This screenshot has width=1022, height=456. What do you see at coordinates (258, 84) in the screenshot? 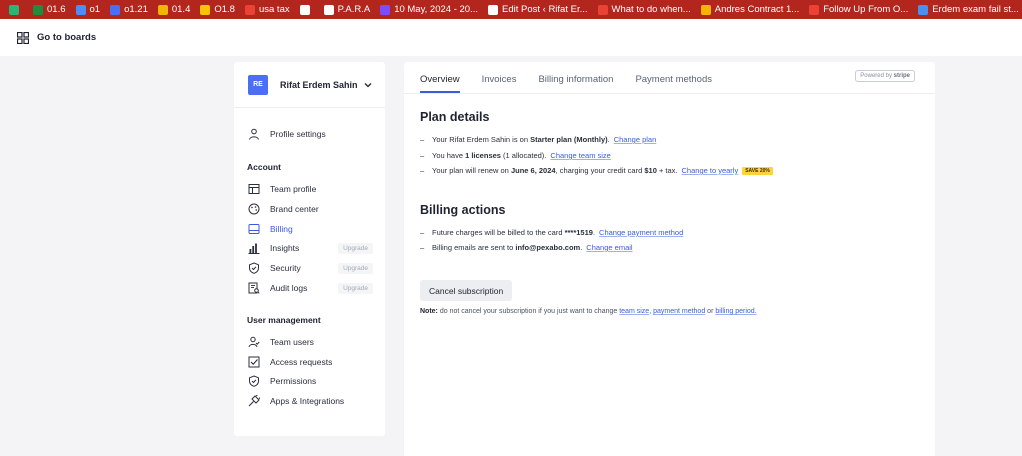
I see `workspace-avatar: RE` at bounding box center [258, 84].